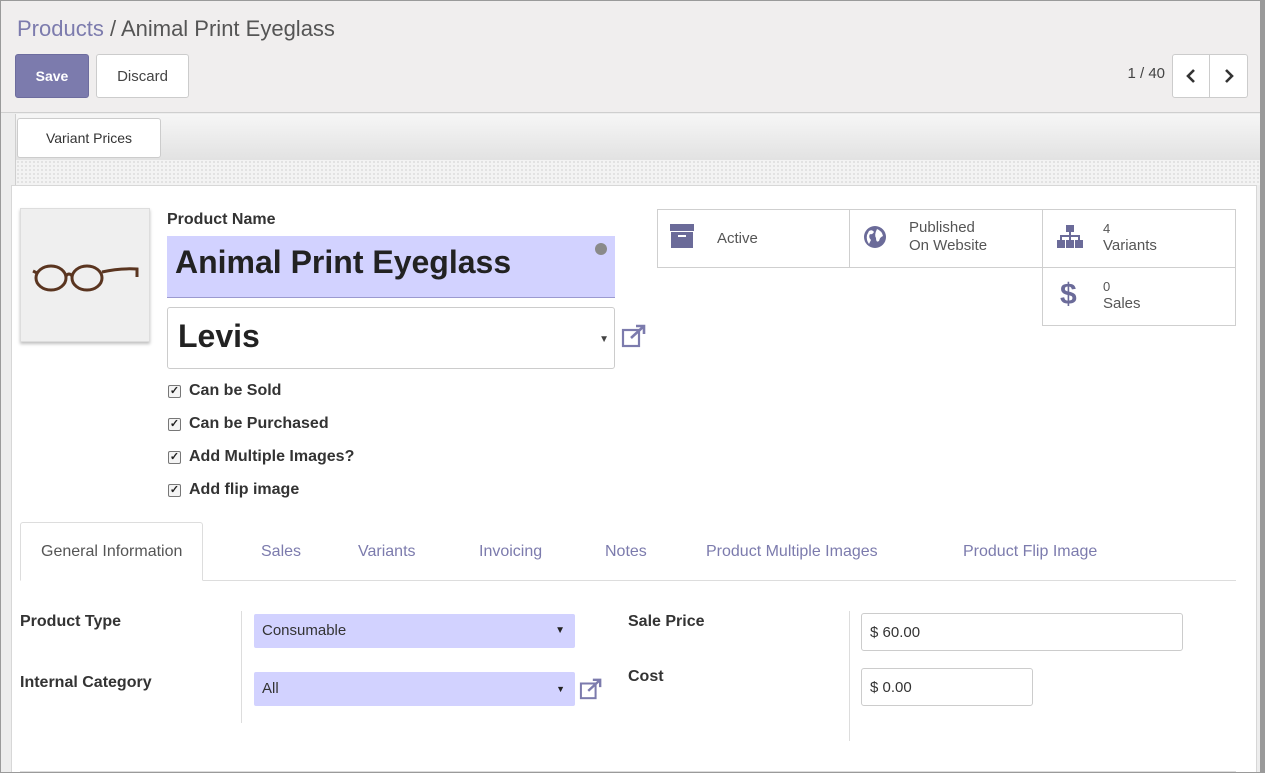  What do you see at coordinates (86, 682) in the screenshot?
I see `internal-category-label: Internal Category` at bounding box center [86, 682].